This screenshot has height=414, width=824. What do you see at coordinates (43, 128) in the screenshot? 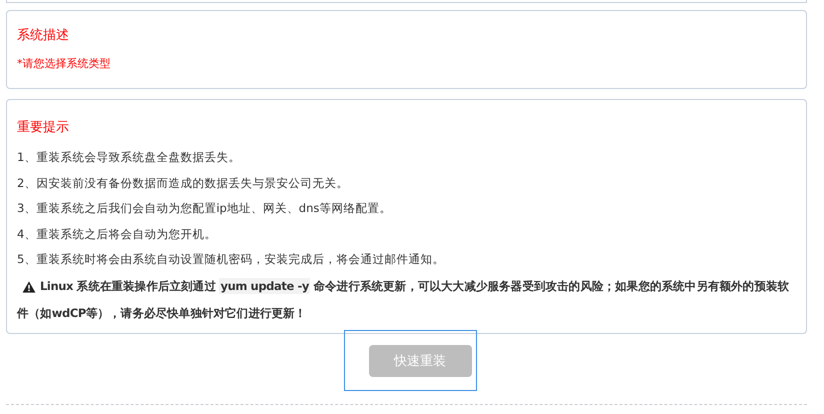
I see `panel-title: 重要提示` at bounding box center [43, 128].